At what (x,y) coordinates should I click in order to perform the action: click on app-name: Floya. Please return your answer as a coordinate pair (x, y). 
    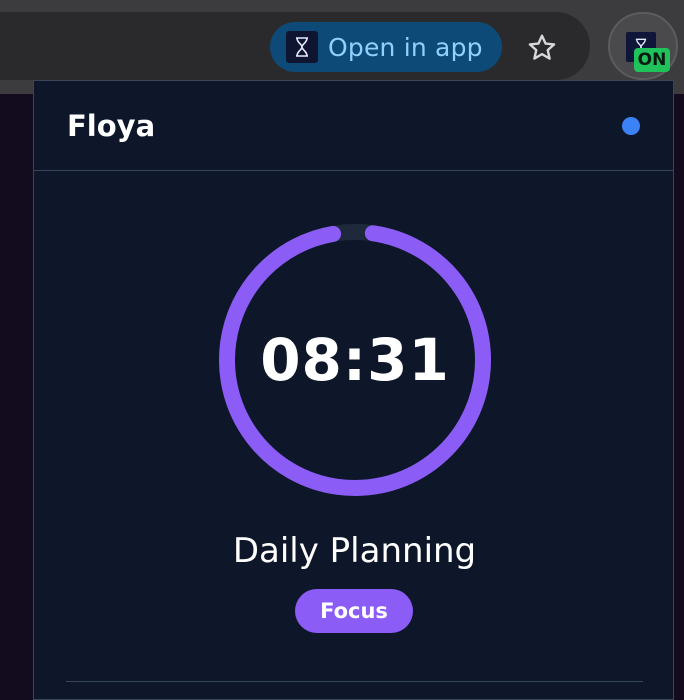
    Looking at the image, I should click on (111, 126).